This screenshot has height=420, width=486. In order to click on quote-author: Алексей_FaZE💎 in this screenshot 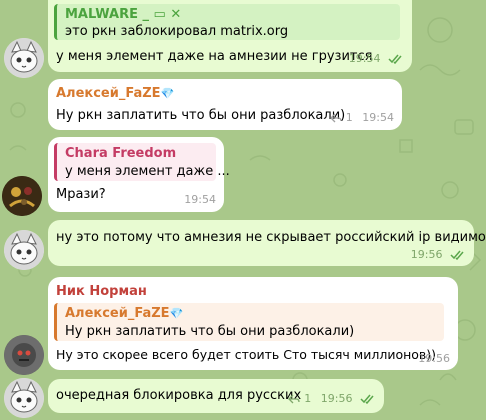, I will do `click(124, 313)`.